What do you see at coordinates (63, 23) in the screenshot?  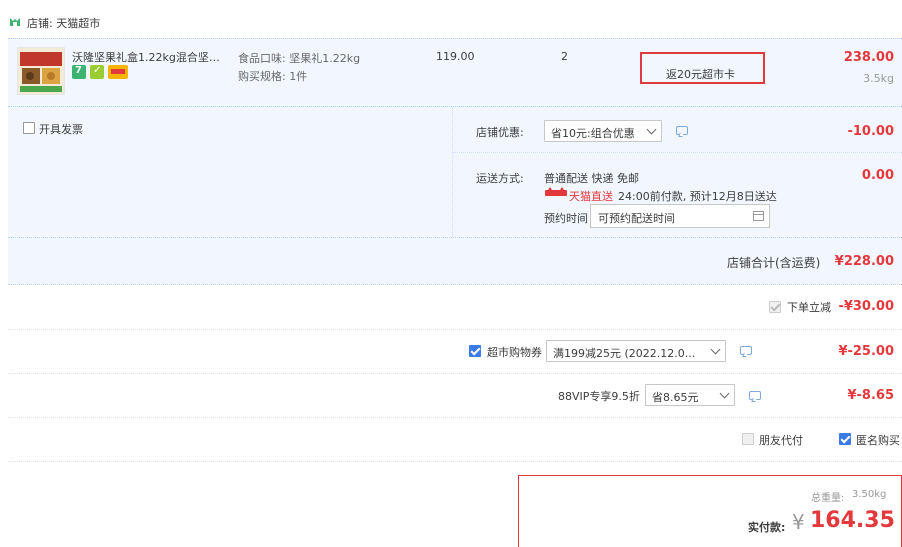 I see `shop-name: 店铺: 天猫超市` at bounding box center [63, 23].